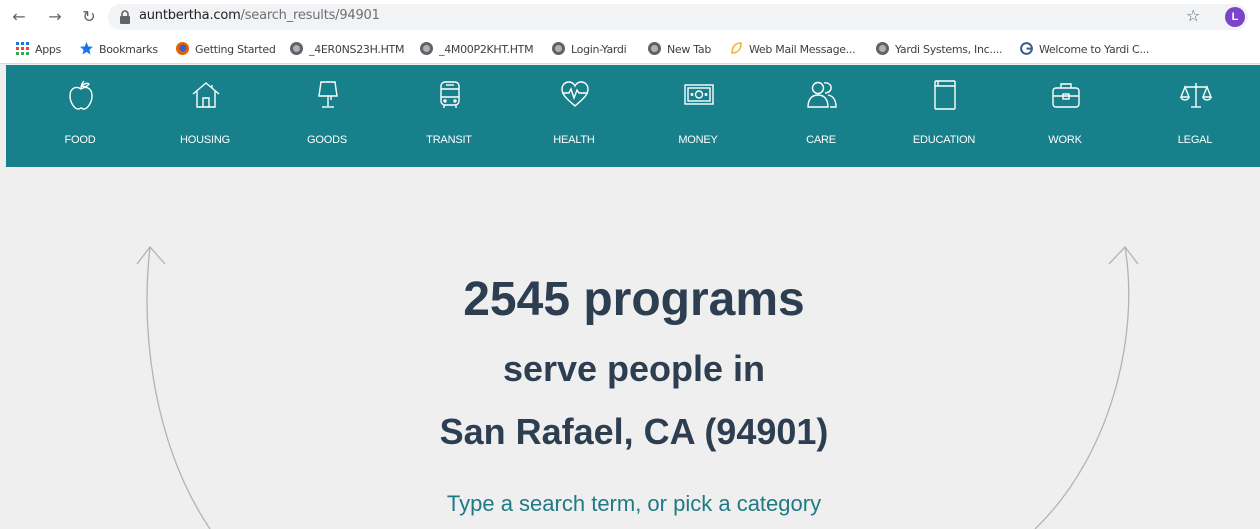 This screenshot has height=529, width=1260. I want to click on bookmark-getting-started: Getting Started, so click(226, 50).